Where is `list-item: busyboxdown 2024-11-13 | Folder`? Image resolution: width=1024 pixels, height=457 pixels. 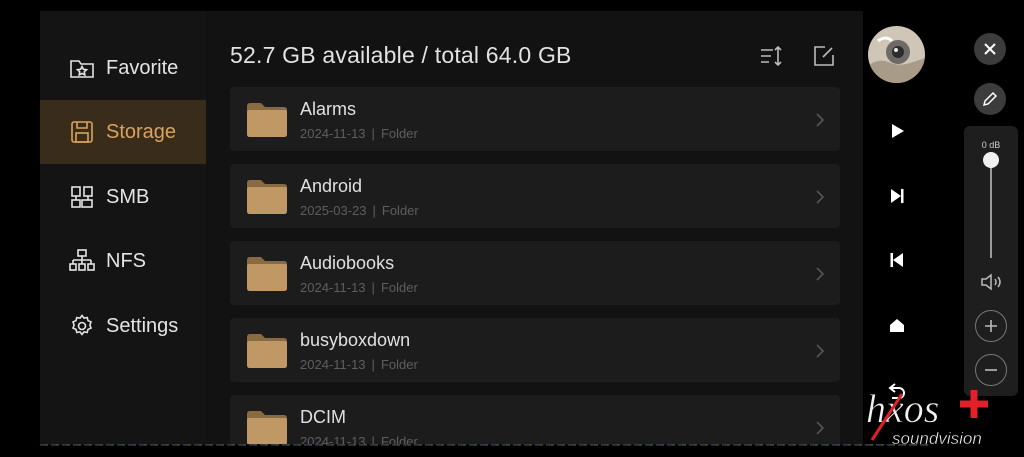 list-item: busyboxdown 2024-11-13 | Folder is located at coordinates (535, 350).